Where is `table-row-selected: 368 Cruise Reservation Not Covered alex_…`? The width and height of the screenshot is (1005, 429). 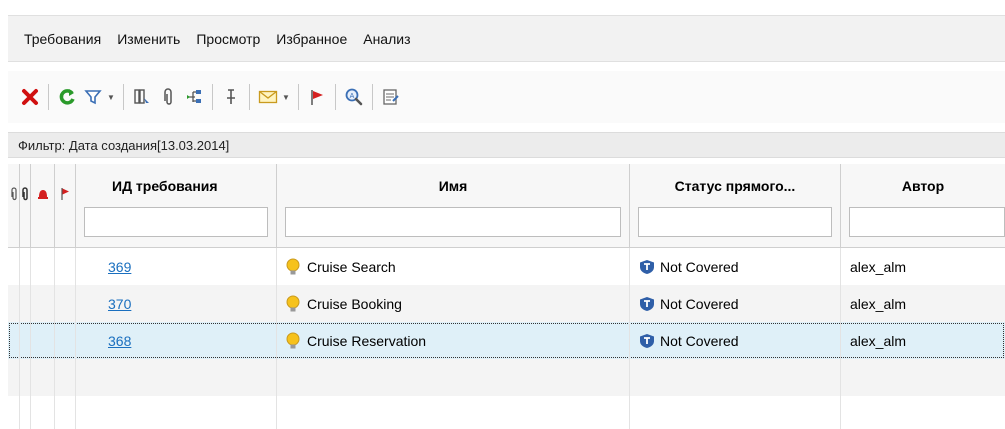 table-row-selected: 368 Cruise Reservation Not Covered alex_… is located at coordinates (506, 340).